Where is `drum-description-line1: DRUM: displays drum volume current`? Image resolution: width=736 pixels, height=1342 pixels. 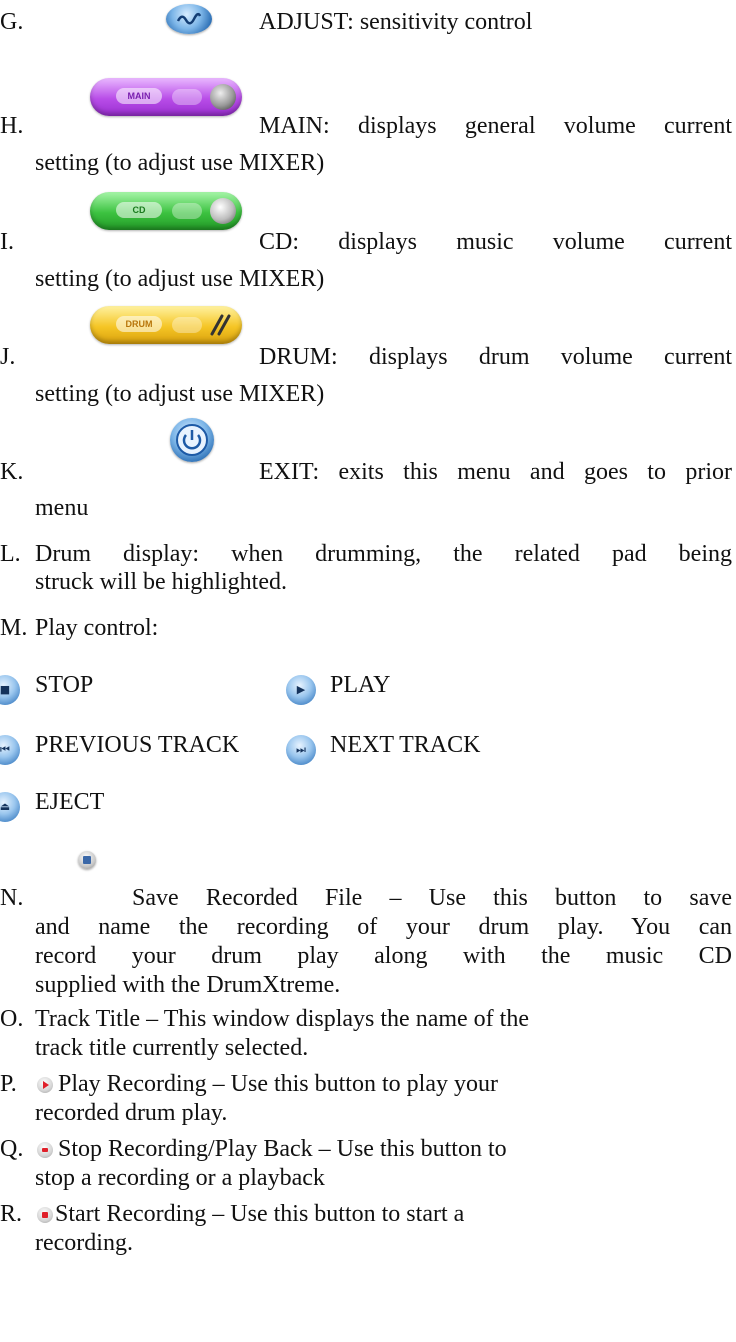
drum-description-line1: DRUM: displays drum volume current is located at coordinates (495, 357).